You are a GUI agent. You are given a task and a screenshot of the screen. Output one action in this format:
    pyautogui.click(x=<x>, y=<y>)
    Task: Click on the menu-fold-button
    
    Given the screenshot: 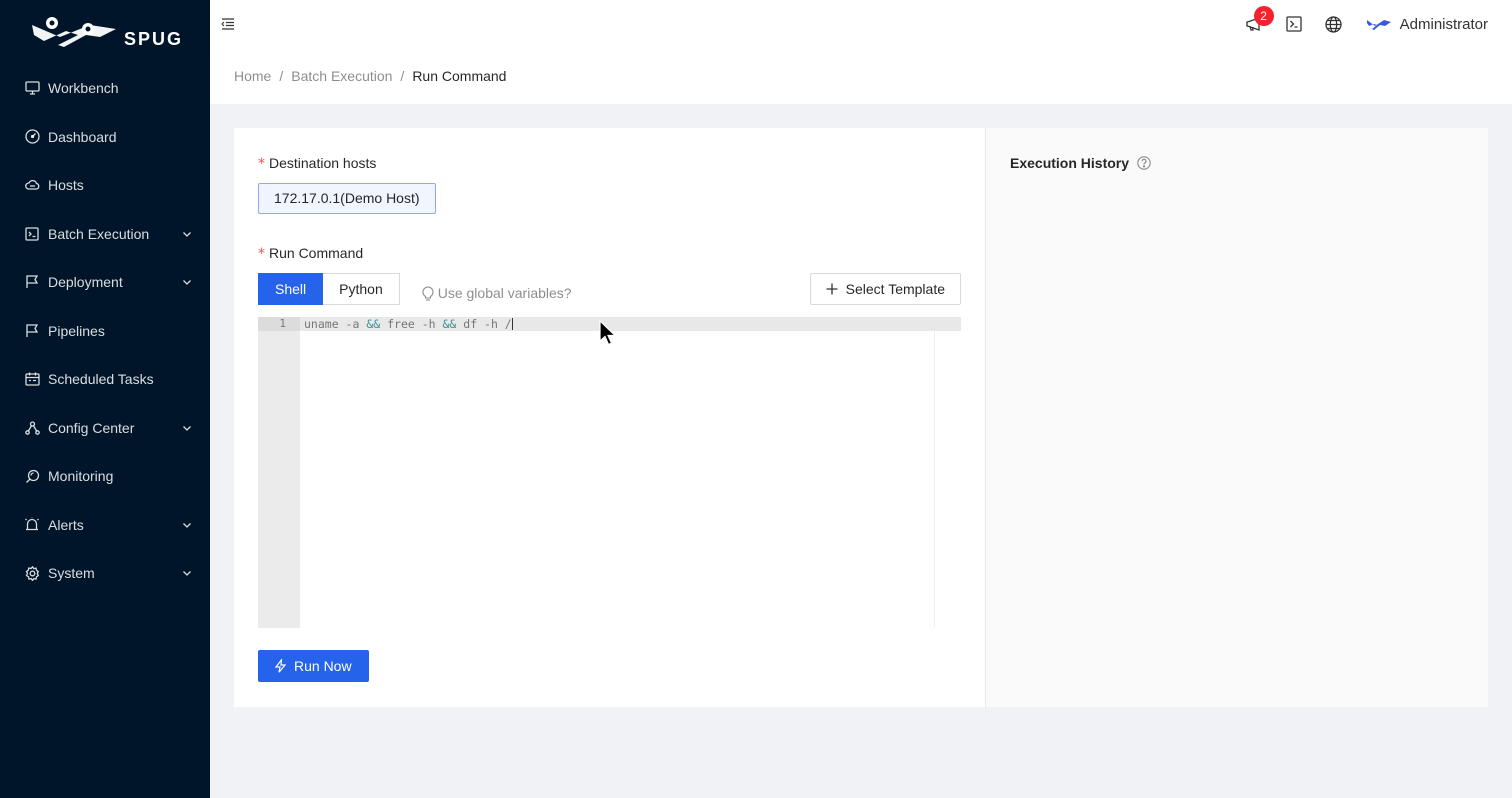 What is the action you would take?
    pyautogui.click(x=228, y=24)
    